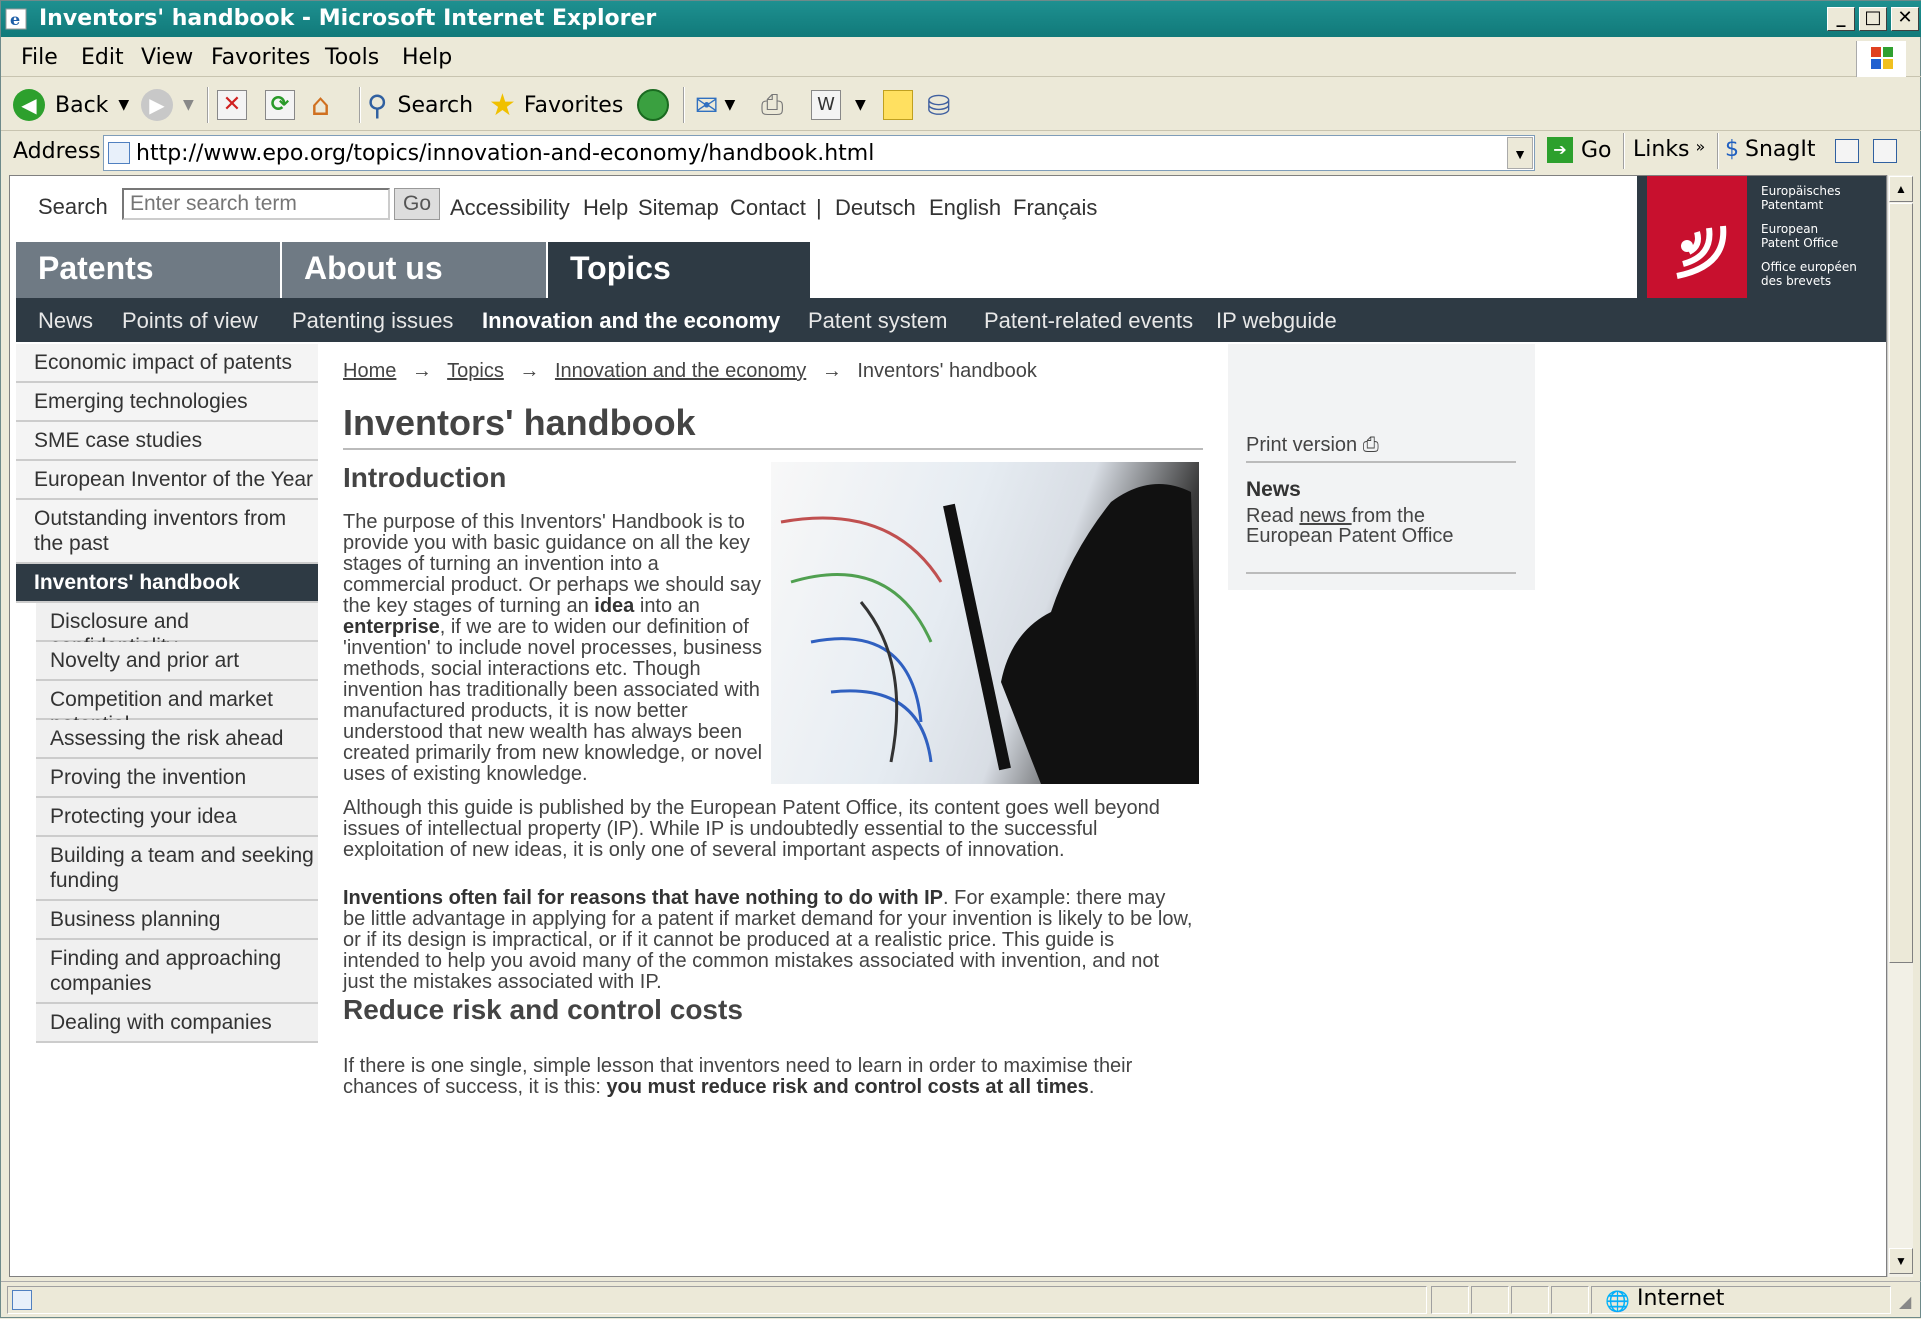  What do you see at coordinates (715, 105) in the screenshot?
I see `mail-button: ✉ ▼` at bounding box center [715, 105].